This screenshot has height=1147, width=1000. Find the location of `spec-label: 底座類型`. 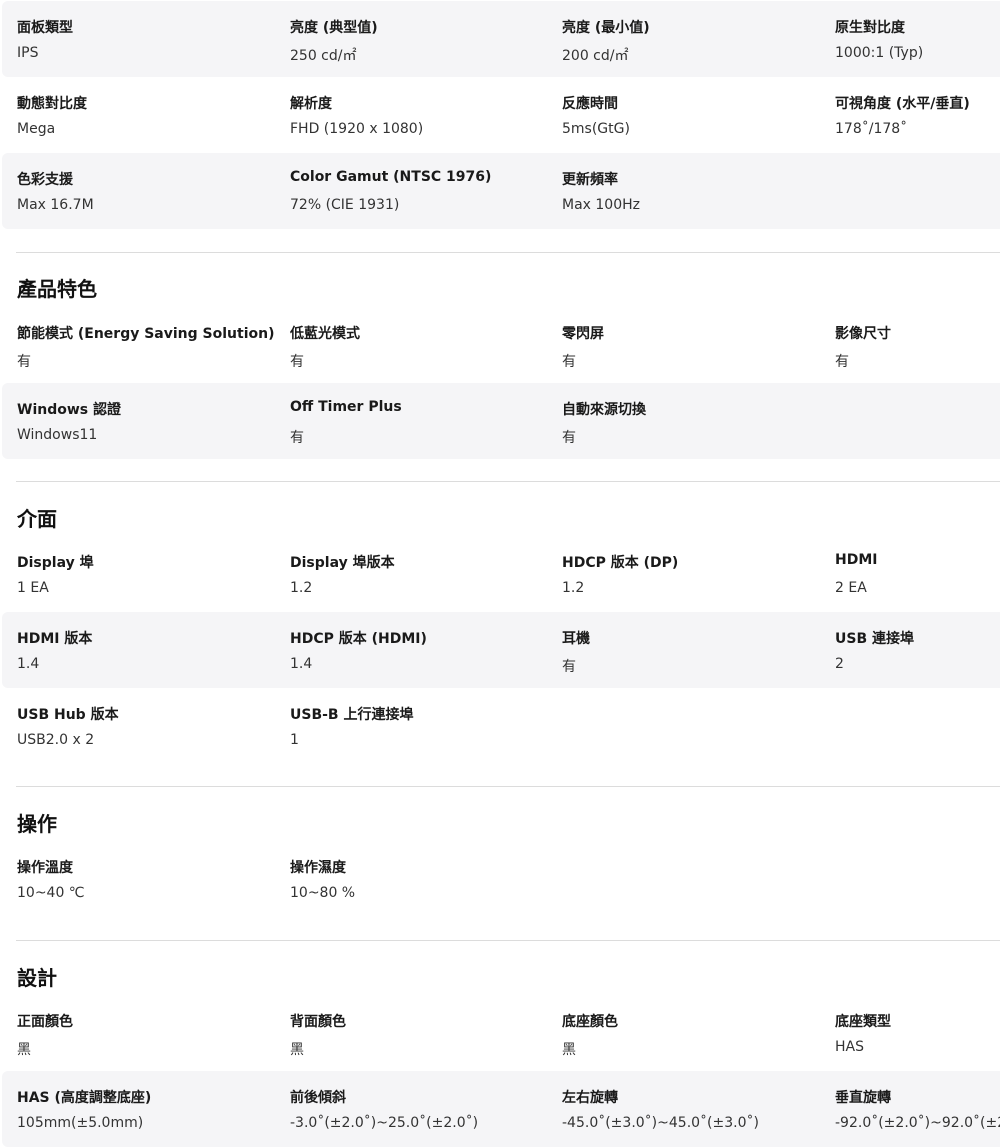

spec-label: 底座類型 is located at coordinates (863, 1022).